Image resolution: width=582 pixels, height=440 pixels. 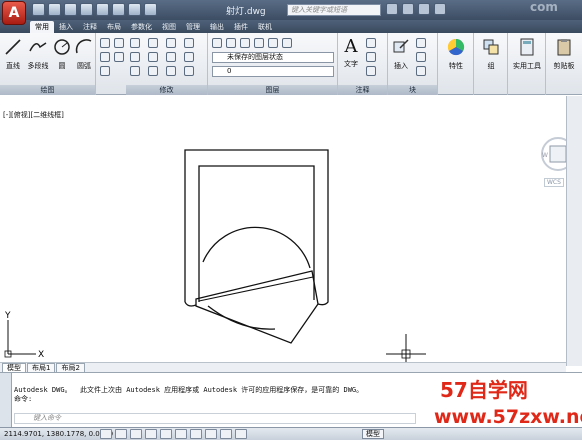 What do you see at coordinates (134, 9) in the screenshot?
I see `redo-icon` at bounding box center [134, 9].